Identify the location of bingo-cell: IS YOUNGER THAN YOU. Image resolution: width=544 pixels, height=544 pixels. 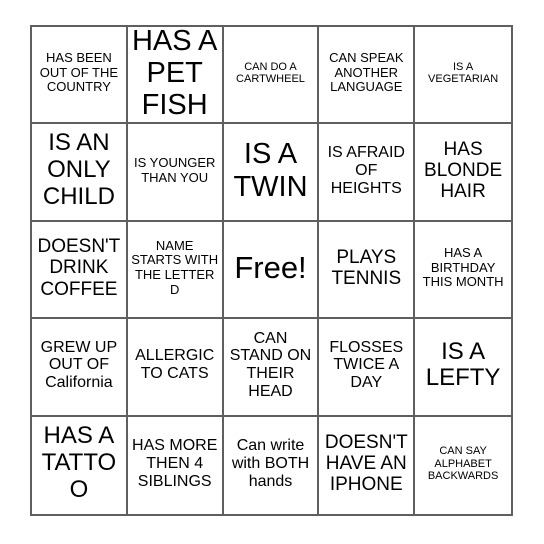
(175, 173).